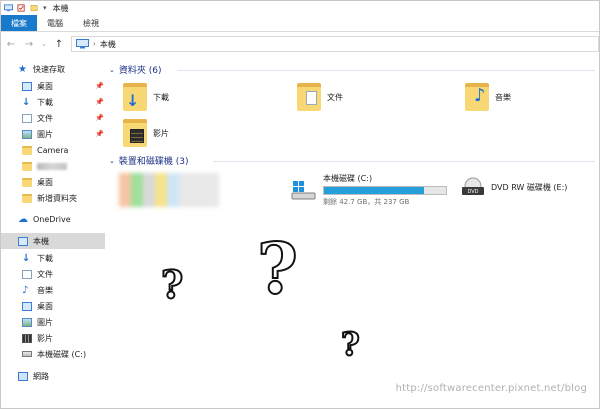  What do you see at coordinates (135, 97) in the screenshot?
I see `downloads-folder-icon: ↓` at bounding box center [135, 97].